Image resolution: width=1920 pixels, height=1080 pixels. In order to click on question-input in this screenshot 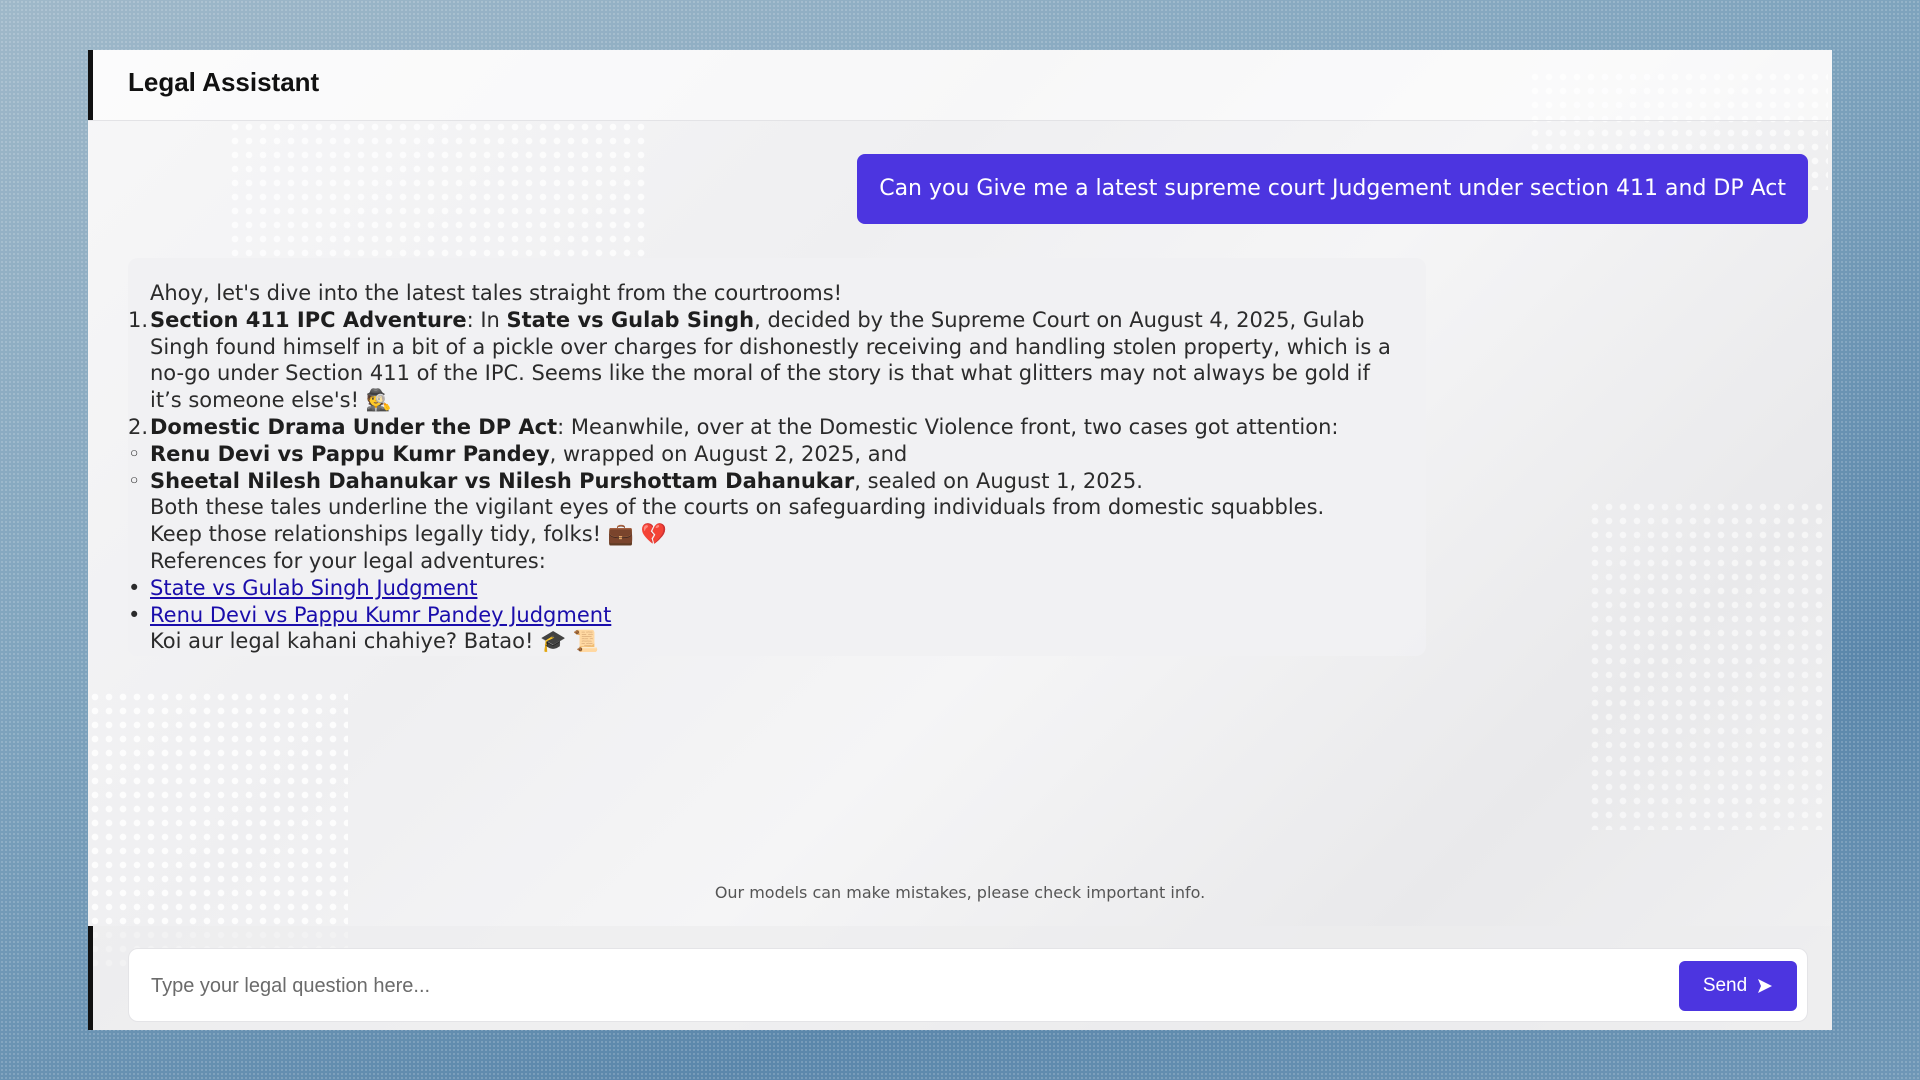, I will do `click(901, 986)`.